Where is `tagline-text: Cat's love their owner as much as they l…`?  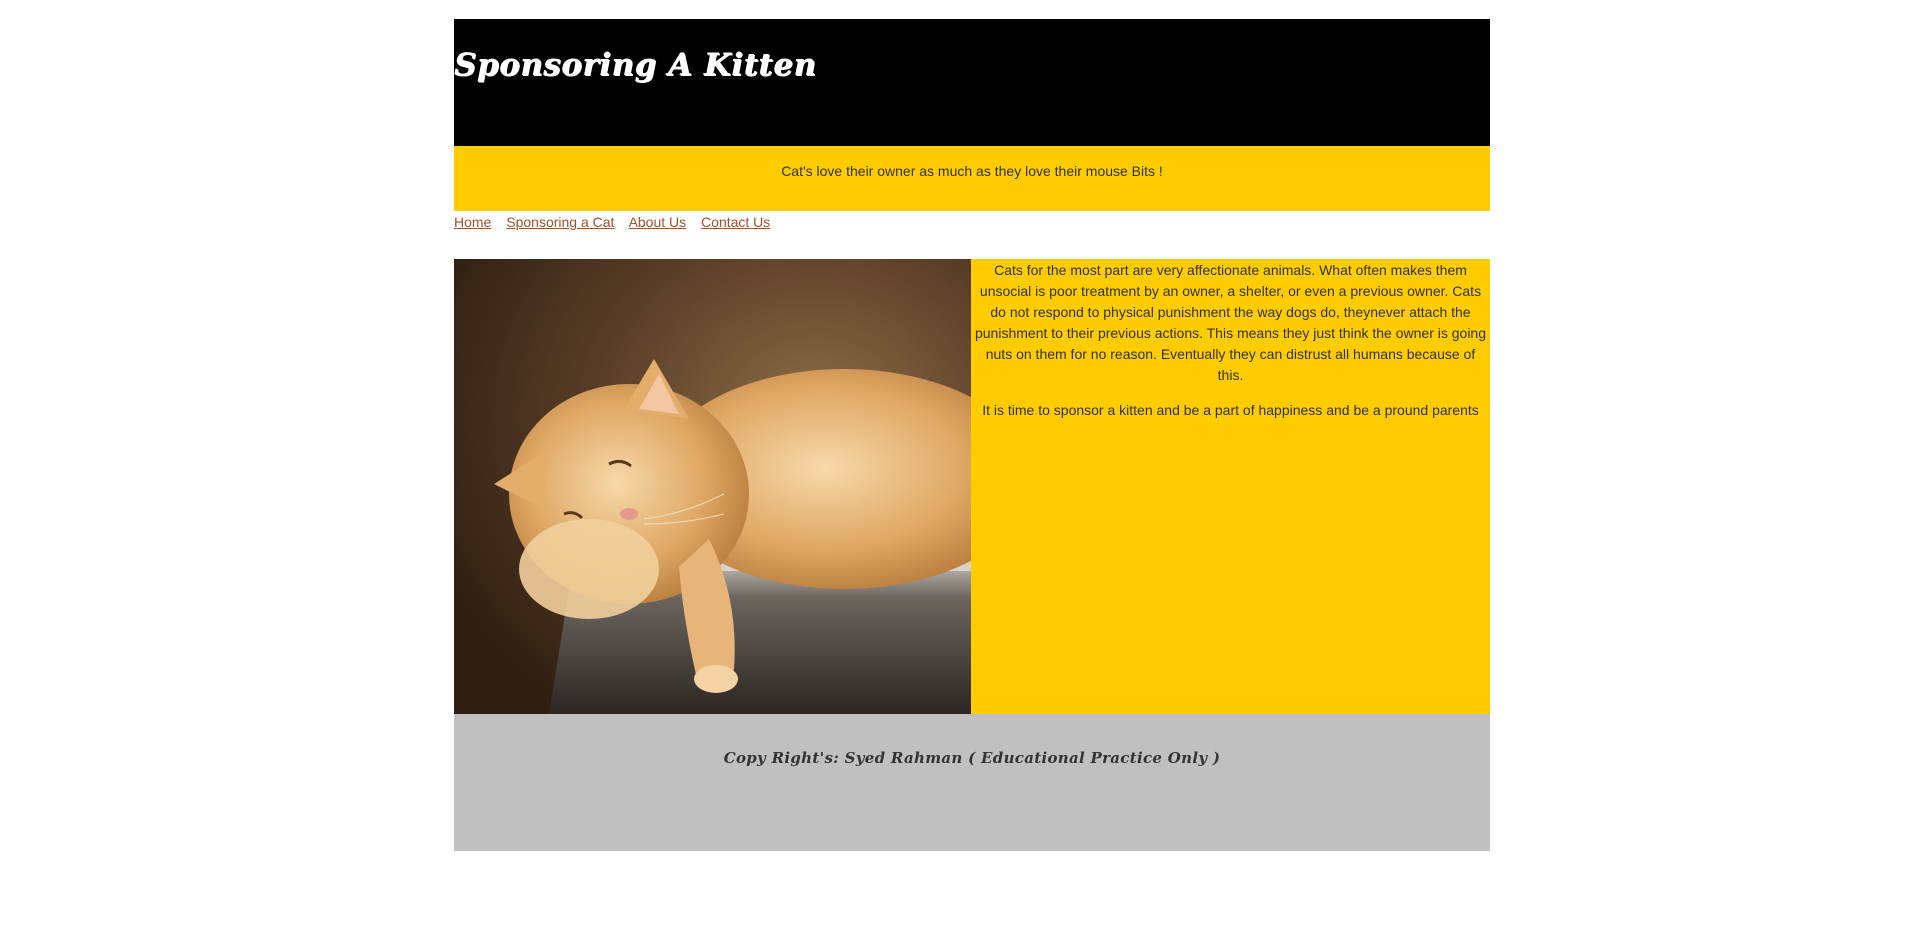 tagline-text: Cat's love their owner as much as they l… is located at coordinates (972, 171).